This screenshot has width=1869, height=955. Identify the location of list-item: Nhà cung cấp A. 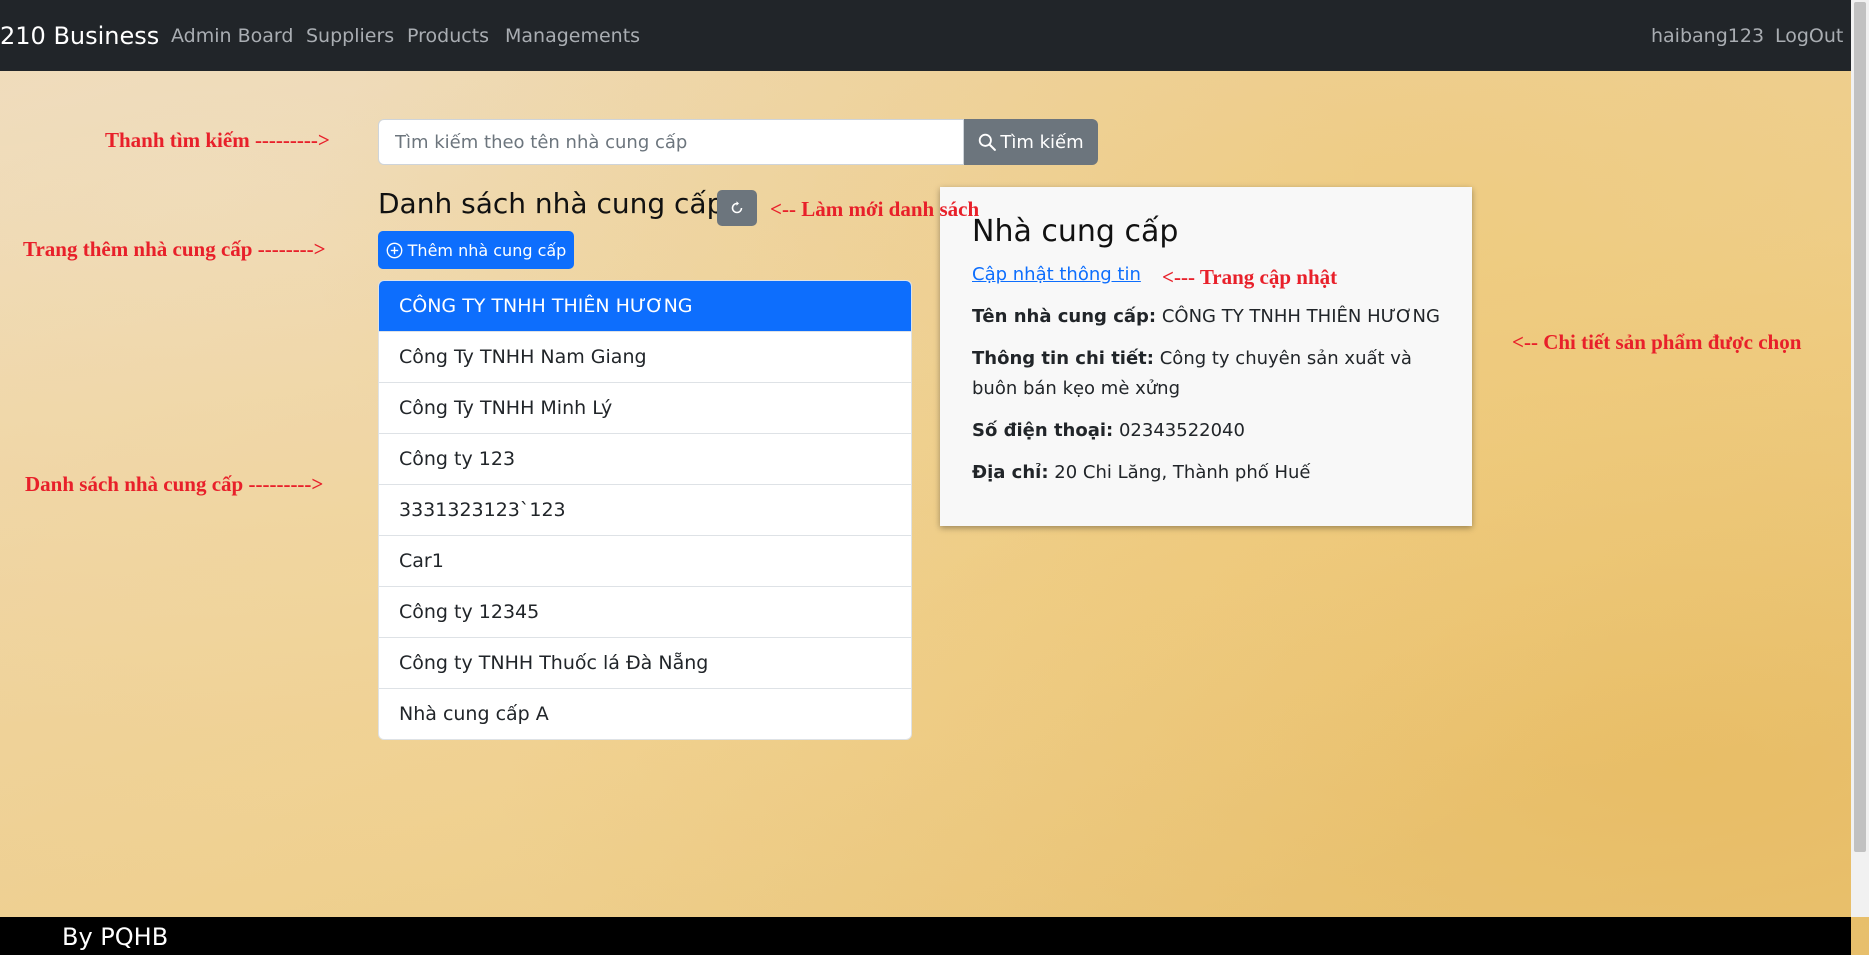
(645, 713).